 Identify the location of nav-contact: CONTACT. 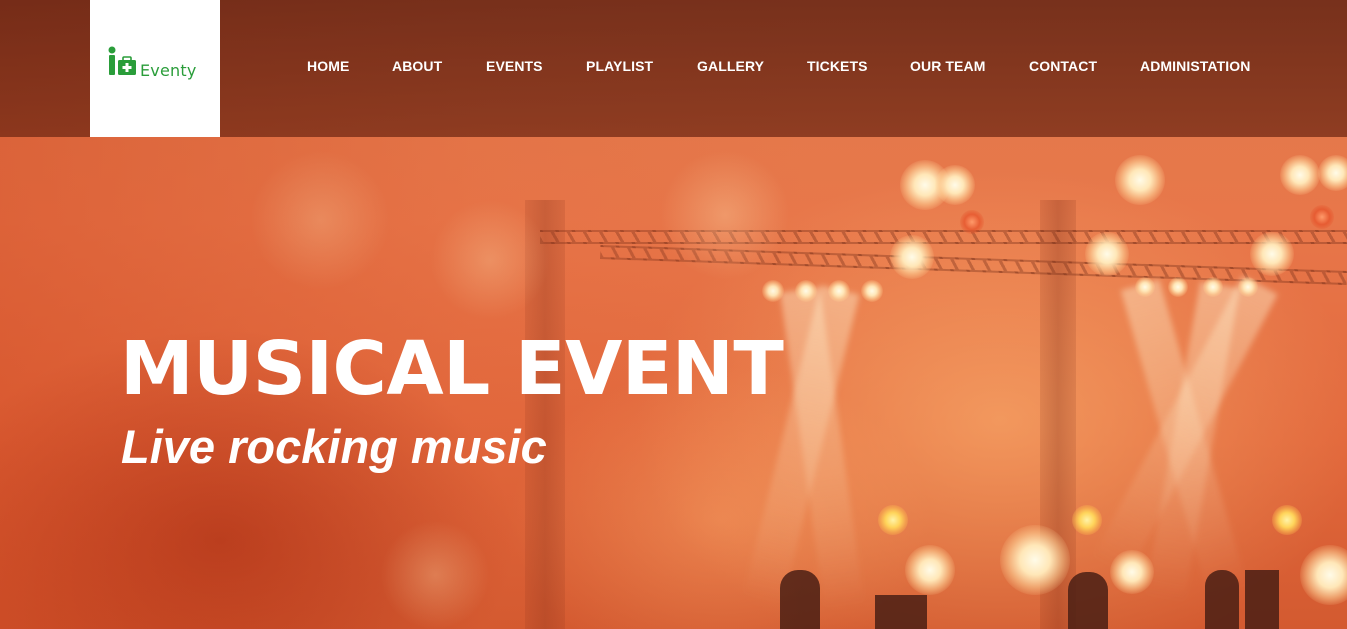
(1063, 66).